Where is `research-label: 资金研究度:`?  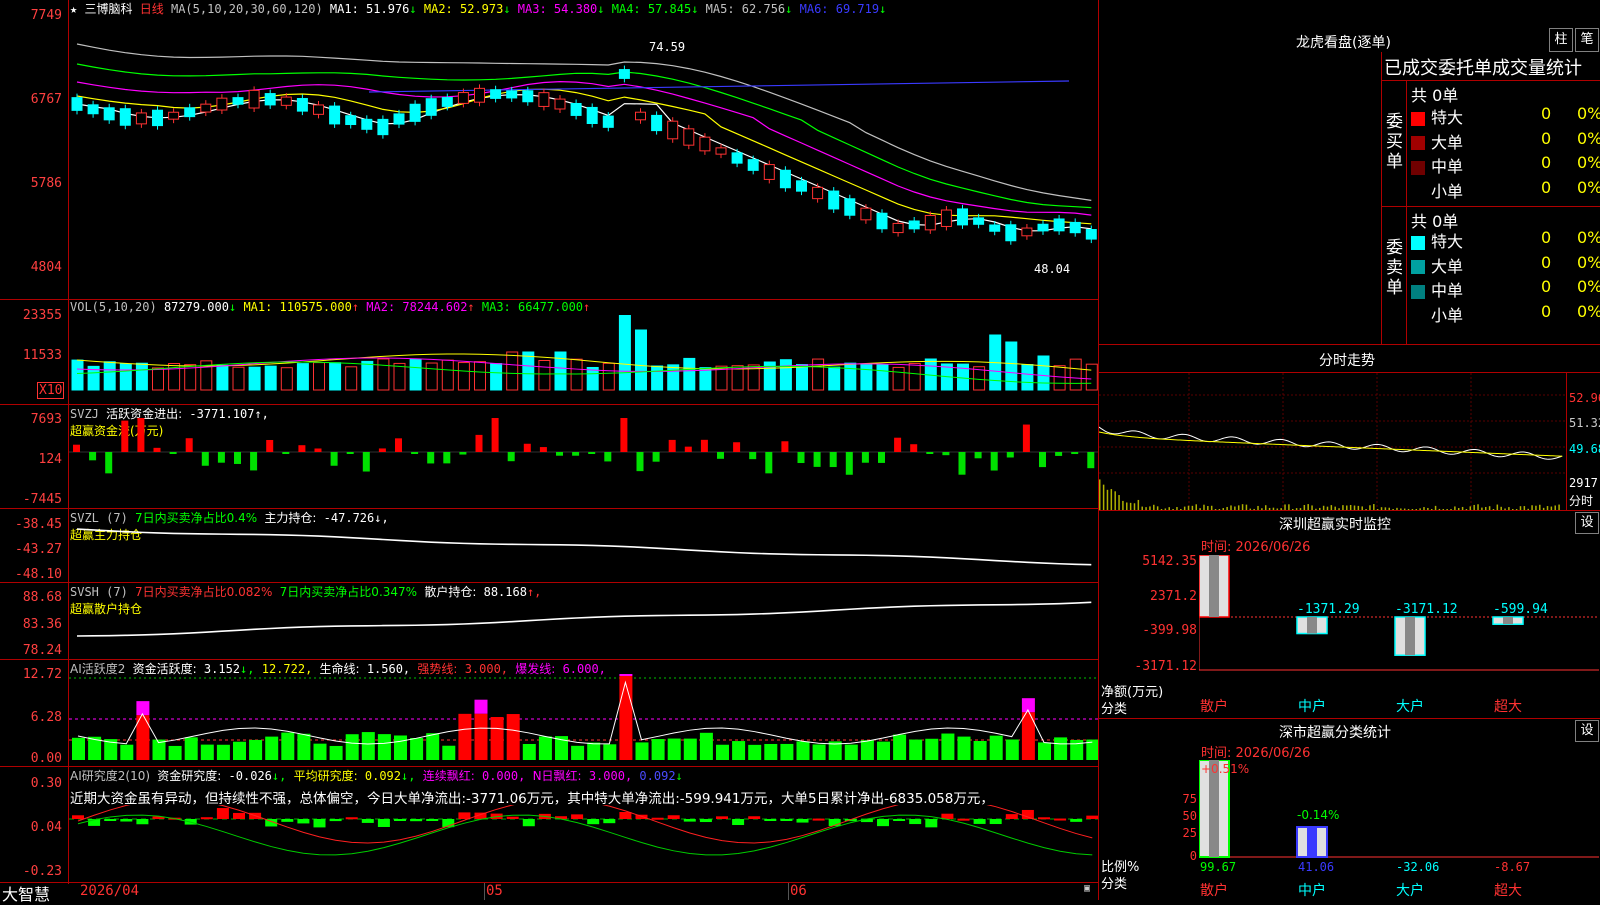 research-label: 资金研究度: is located at coordinates (189, 776).